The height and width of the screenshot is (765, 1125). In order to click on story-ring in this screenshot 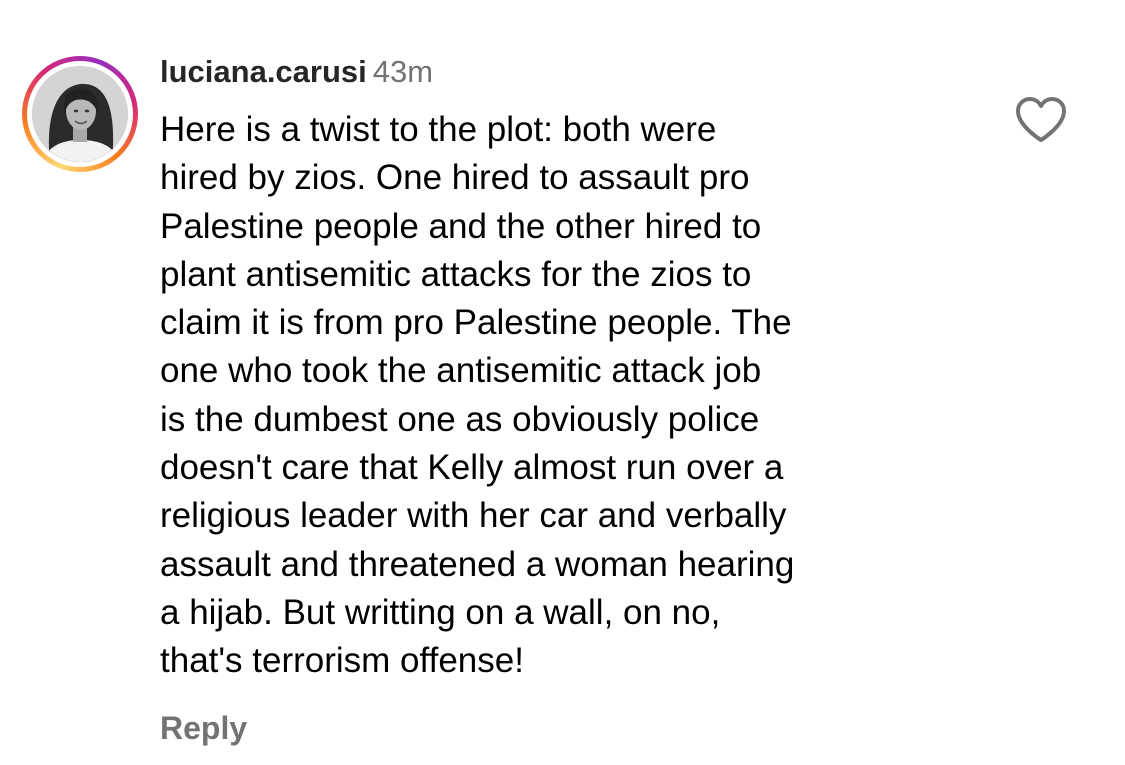, I will do `click(80, 114)`.